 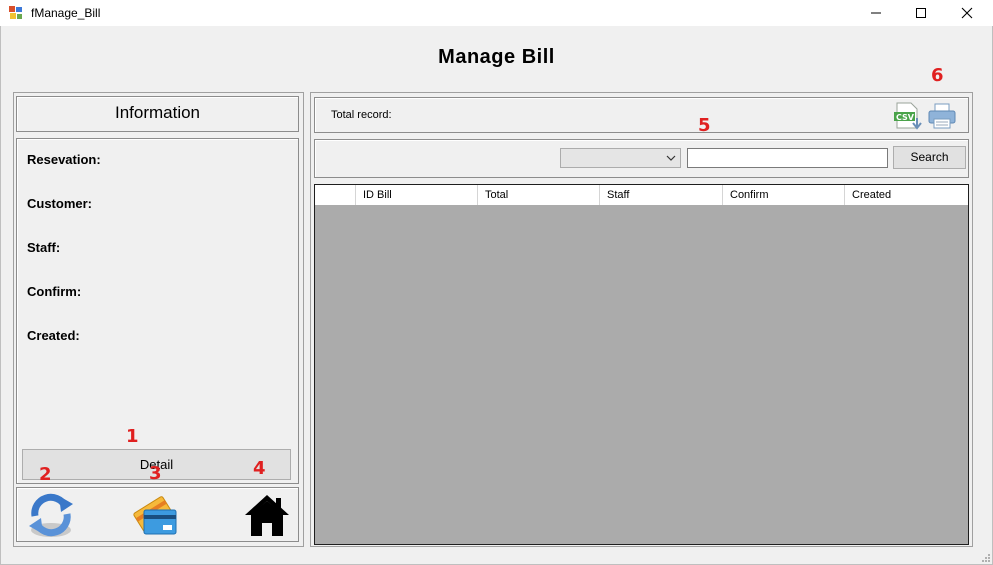 What do you see at coordinates (335, 195) in the screenshot?
I see `row-header-column` at bounding box center [335, 195].